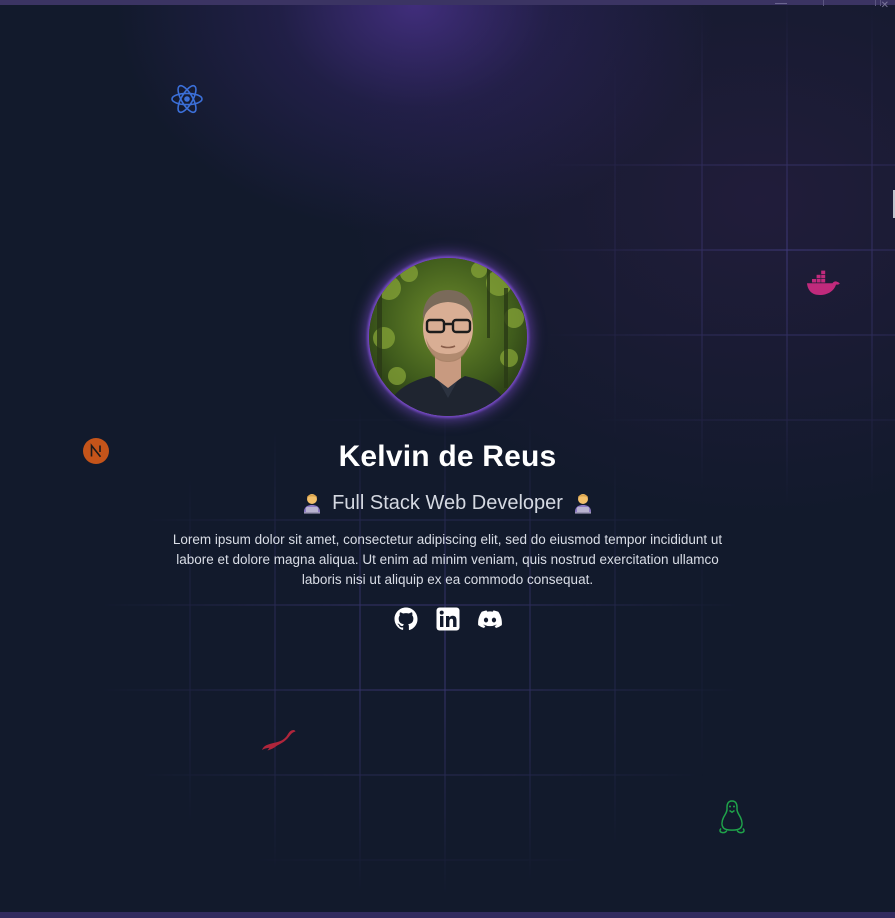 Image resolution: width=895 pixels, height=918 pixels. I want to click on discord-link, so click(489, 619).